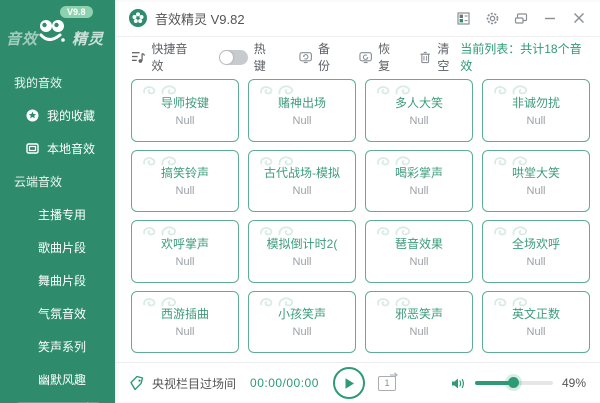  I want to click on sound-title: 搞笑铃声, so click(184, 173).